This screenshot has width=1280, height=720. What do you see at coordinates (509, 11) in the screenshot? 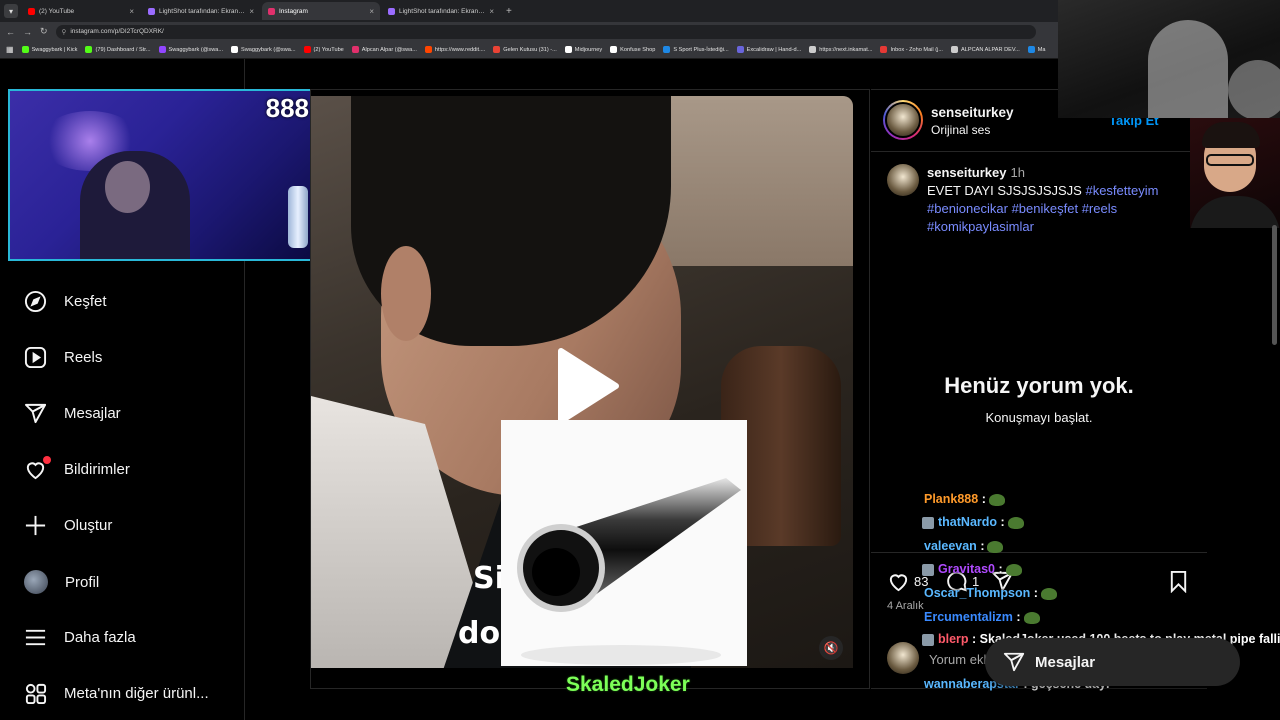
I see `new-tab-icon: +` at bounding box center [509, 11].